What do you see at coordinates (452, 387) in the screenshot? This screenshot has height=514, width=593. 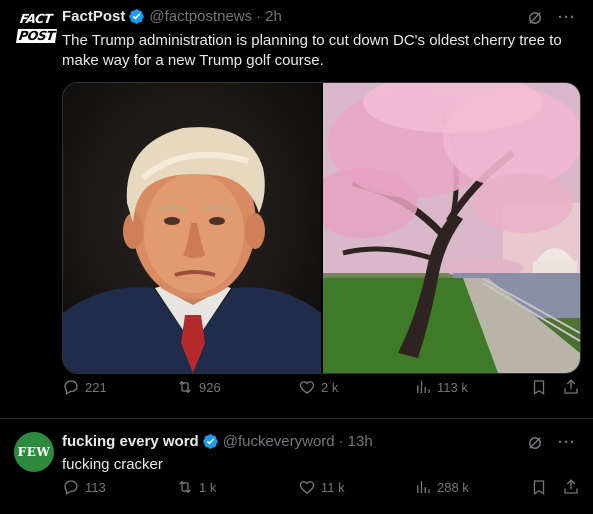 I see `views-count: 113 k` at bounding box center [452, 387].